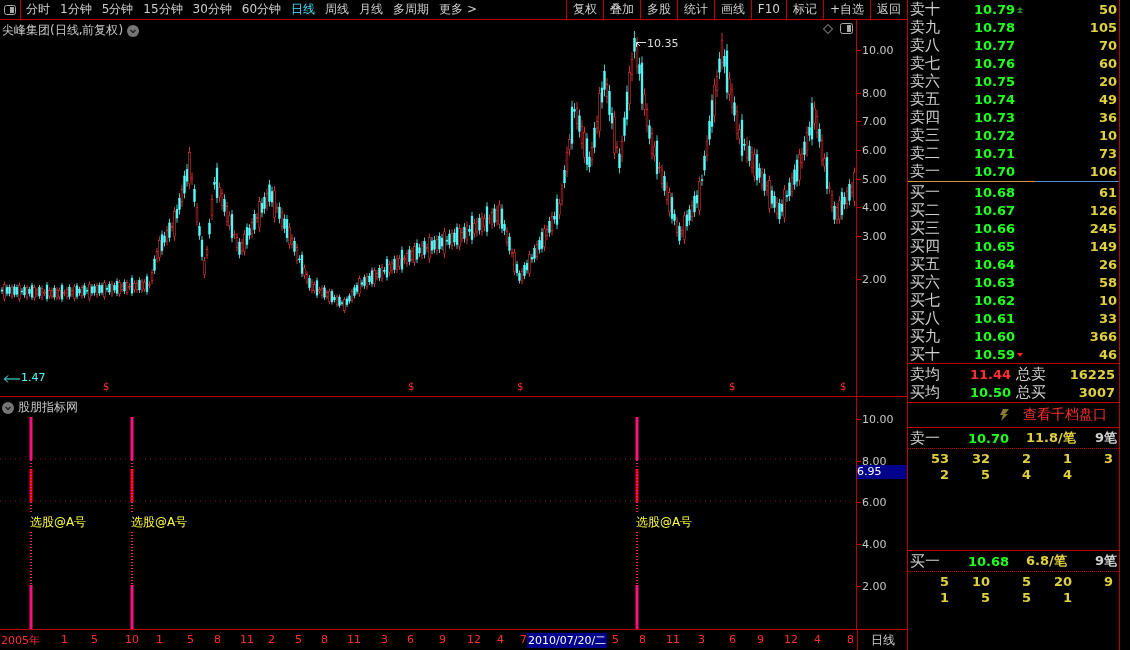 The height and width of the screenshot is (650, 1130). What do you see at coordinates (1107, 81) in the screenshot?
I see `volume-value: 20` at bounding box center [1107, 81].